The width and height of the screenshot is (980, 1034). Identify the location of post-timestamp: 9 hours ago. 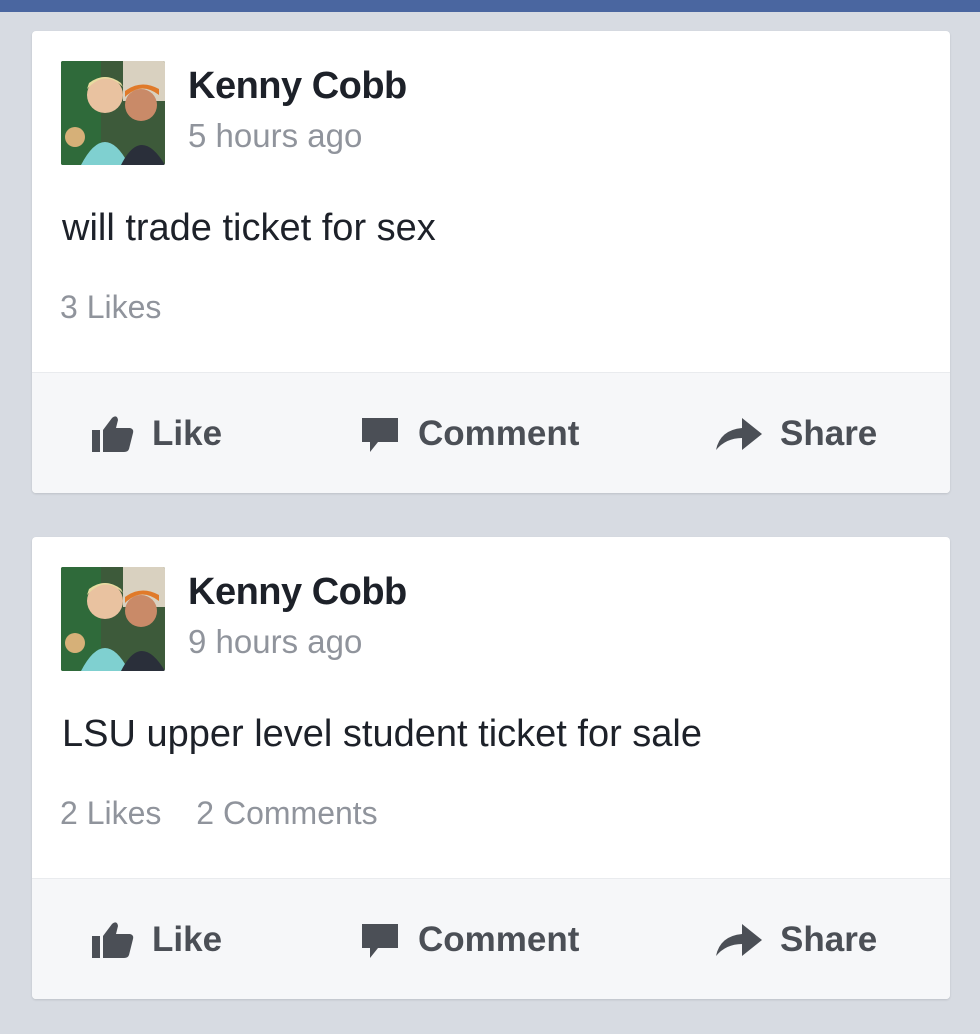
(275, 642).